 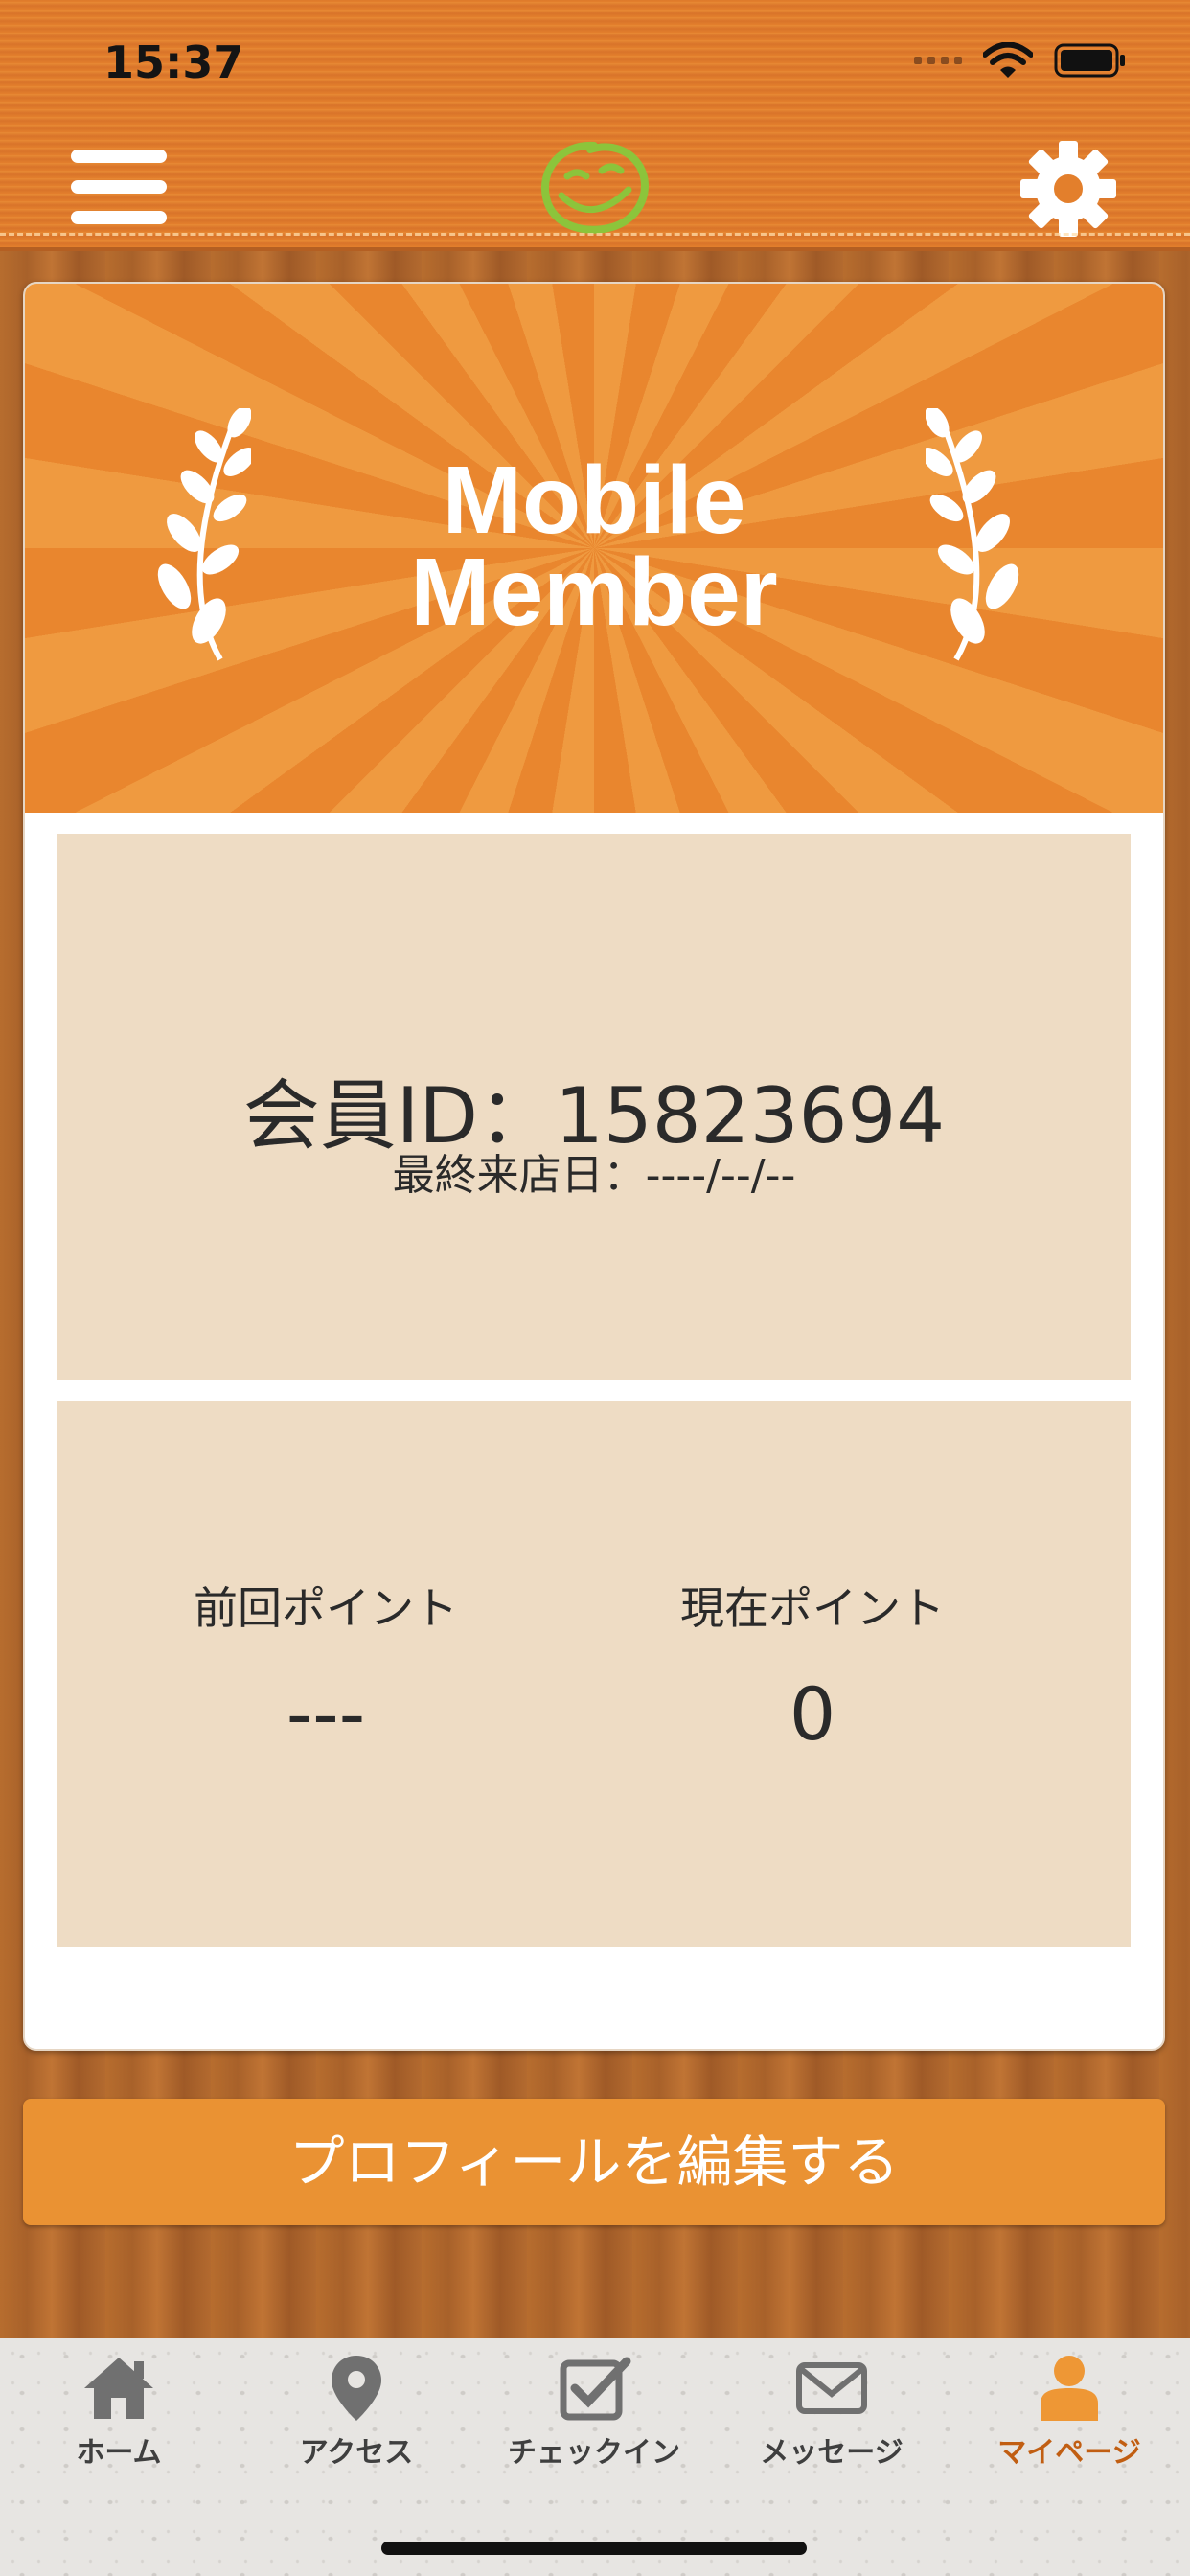 What do you see at coordinates (832, 2453) in the screenshot?
I see `tab-message-label: メッセージ` at bounding box center [832, 2453].